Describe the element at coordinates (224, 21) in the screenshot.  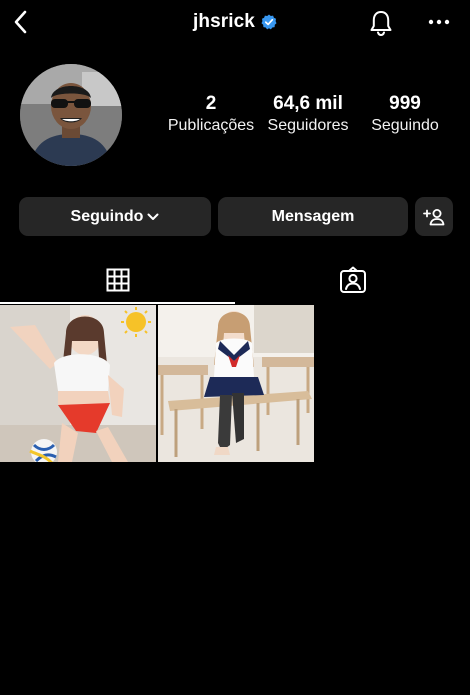
I see `profile-username: jhsrick` at that location.